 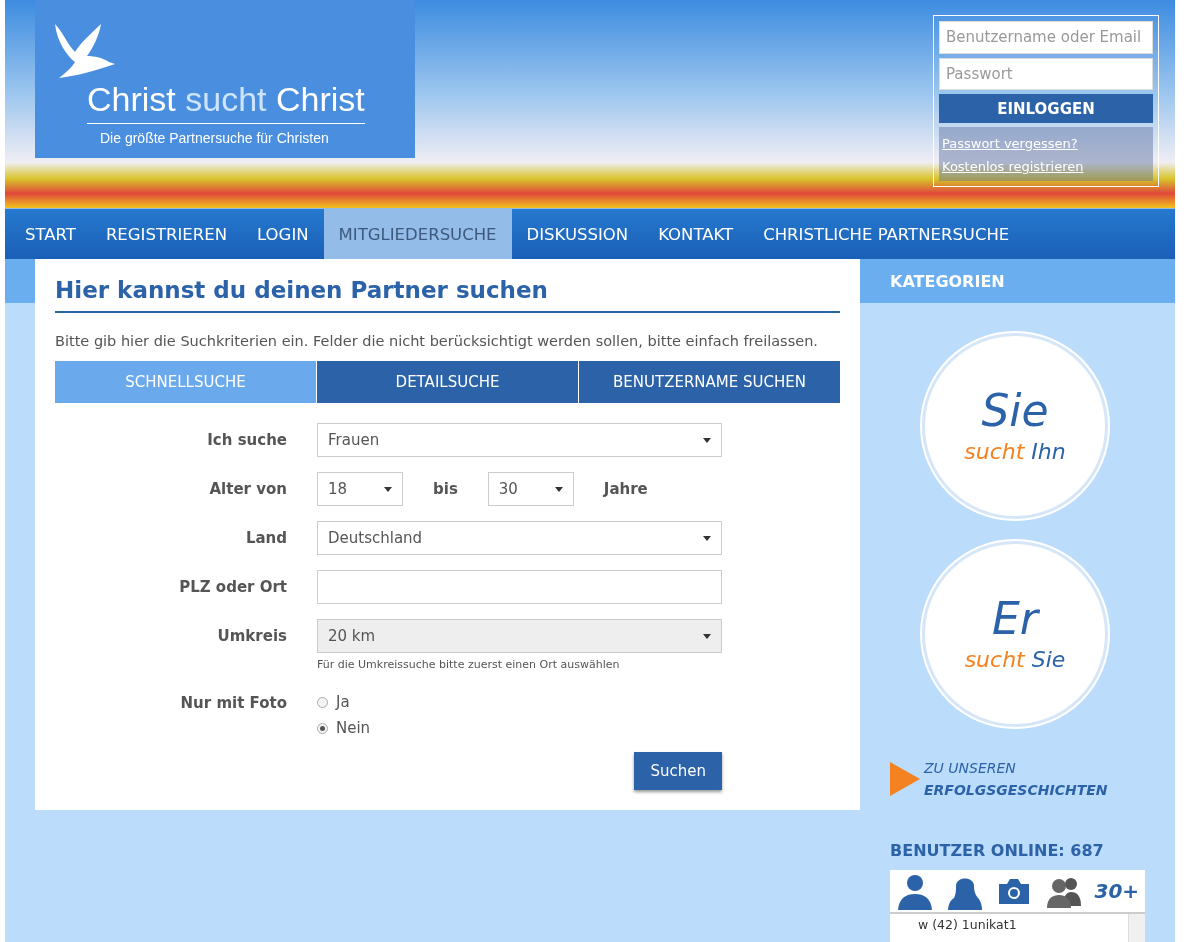 What do you see at coordinates (437, 341) in the screenshot?
I see `intro-text: Bitte gib hier die Suchkriterien ein. Felder die nicht berücksichtigt werden sollen, bitte einfach freilassen.` at bounding box center [437, 341].